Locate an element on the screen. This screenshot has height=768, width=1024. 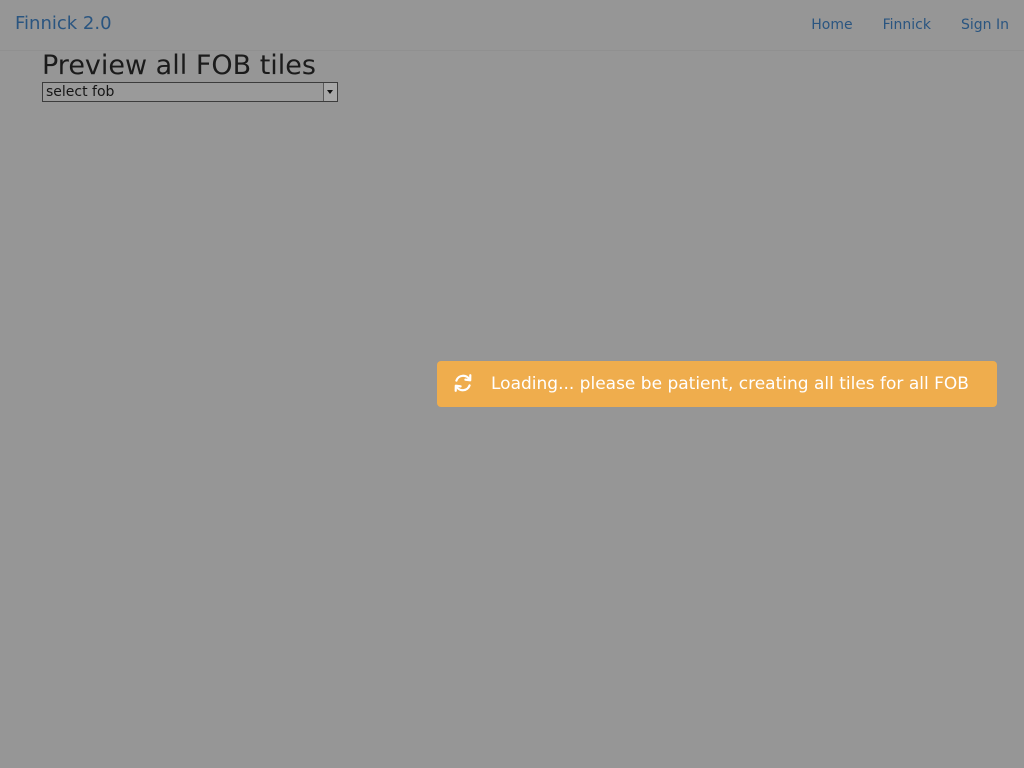
fob-select-value: select fob is located at coordinates (80, 92).